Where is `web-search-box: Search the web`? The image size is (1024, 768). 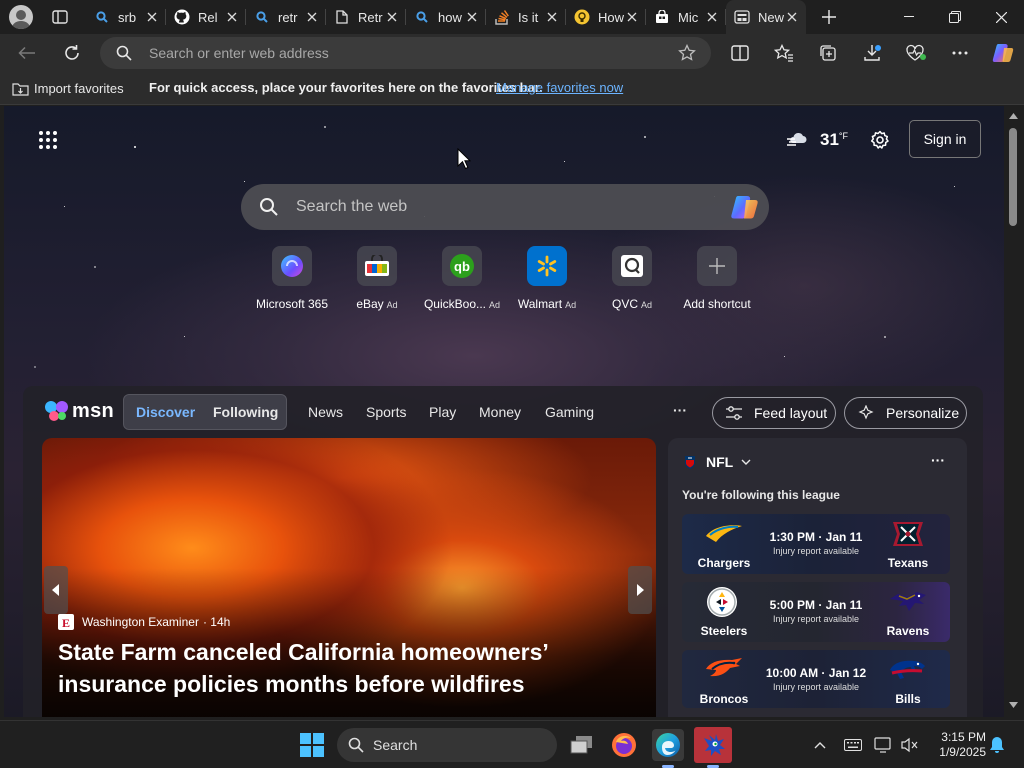
web-search-box: Search the web is located at coordinates (505, 207).